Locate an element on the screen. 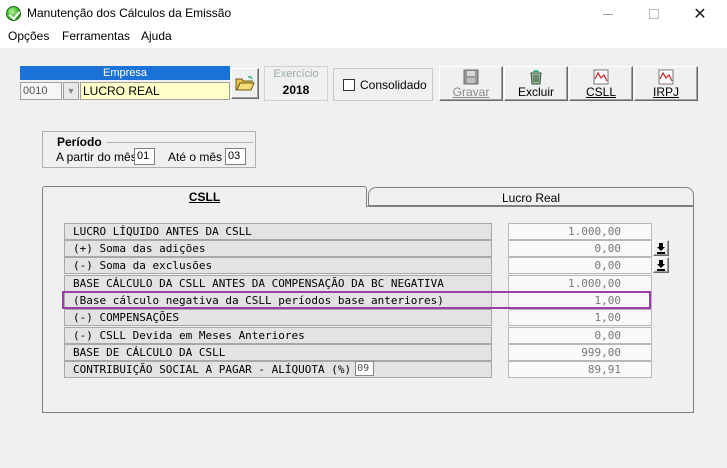 The height and width of the screenshot is (468, 727). tab-csll: CSLL is located at coordinates (204, 196).